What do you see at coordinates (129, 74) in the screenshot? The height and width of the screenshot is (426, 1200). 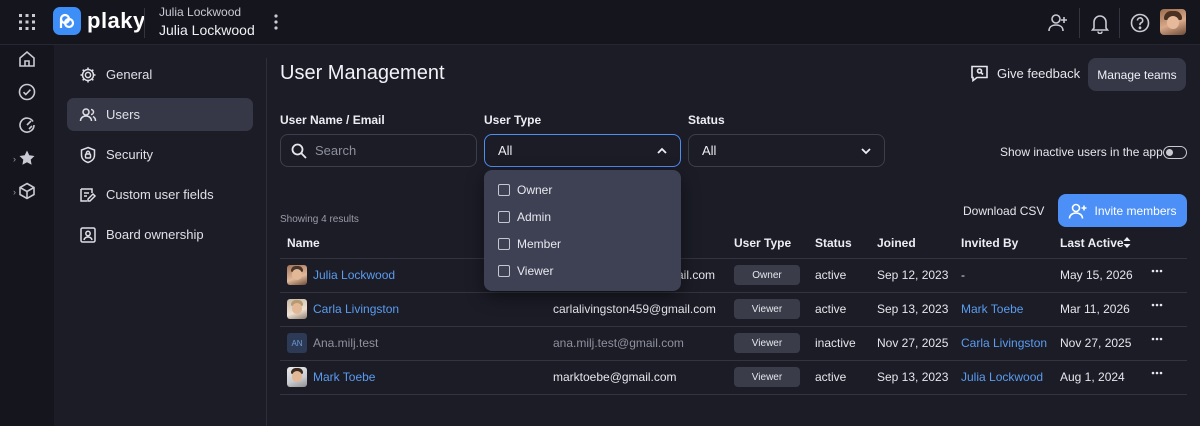 I see `settings-nav-label: General` at bounding box center [129, 74].